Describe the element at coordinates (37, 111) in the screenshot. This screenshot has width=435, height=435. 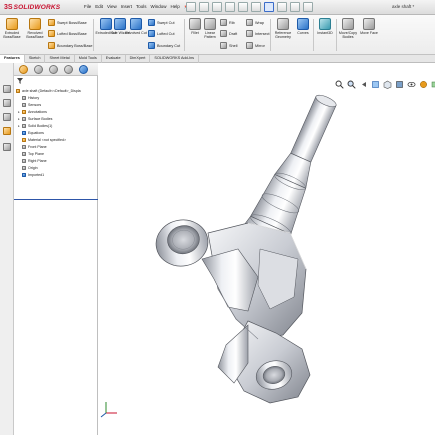
I see `tree-item-label: Annotations` at that location.